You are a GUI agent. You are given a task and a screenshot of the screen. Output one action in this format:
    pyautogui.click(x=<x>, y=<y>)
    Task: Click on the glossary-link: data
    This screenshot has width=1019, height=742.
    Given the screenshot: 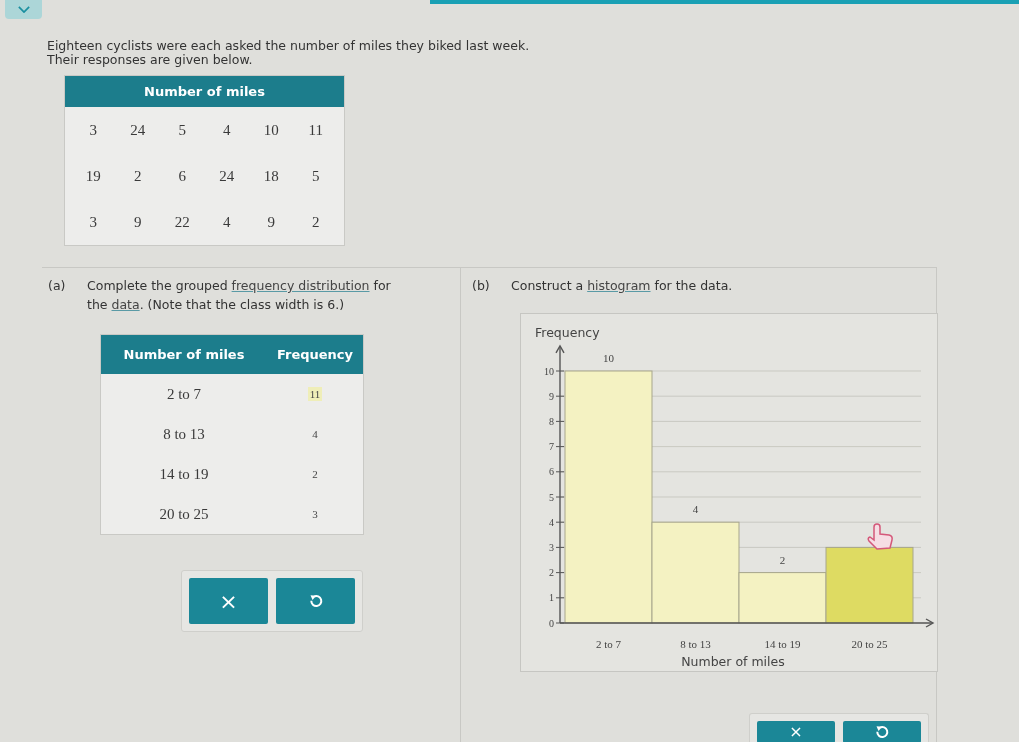 What is the action you would take?
    pyautogui.click(x=125, y=304)
    